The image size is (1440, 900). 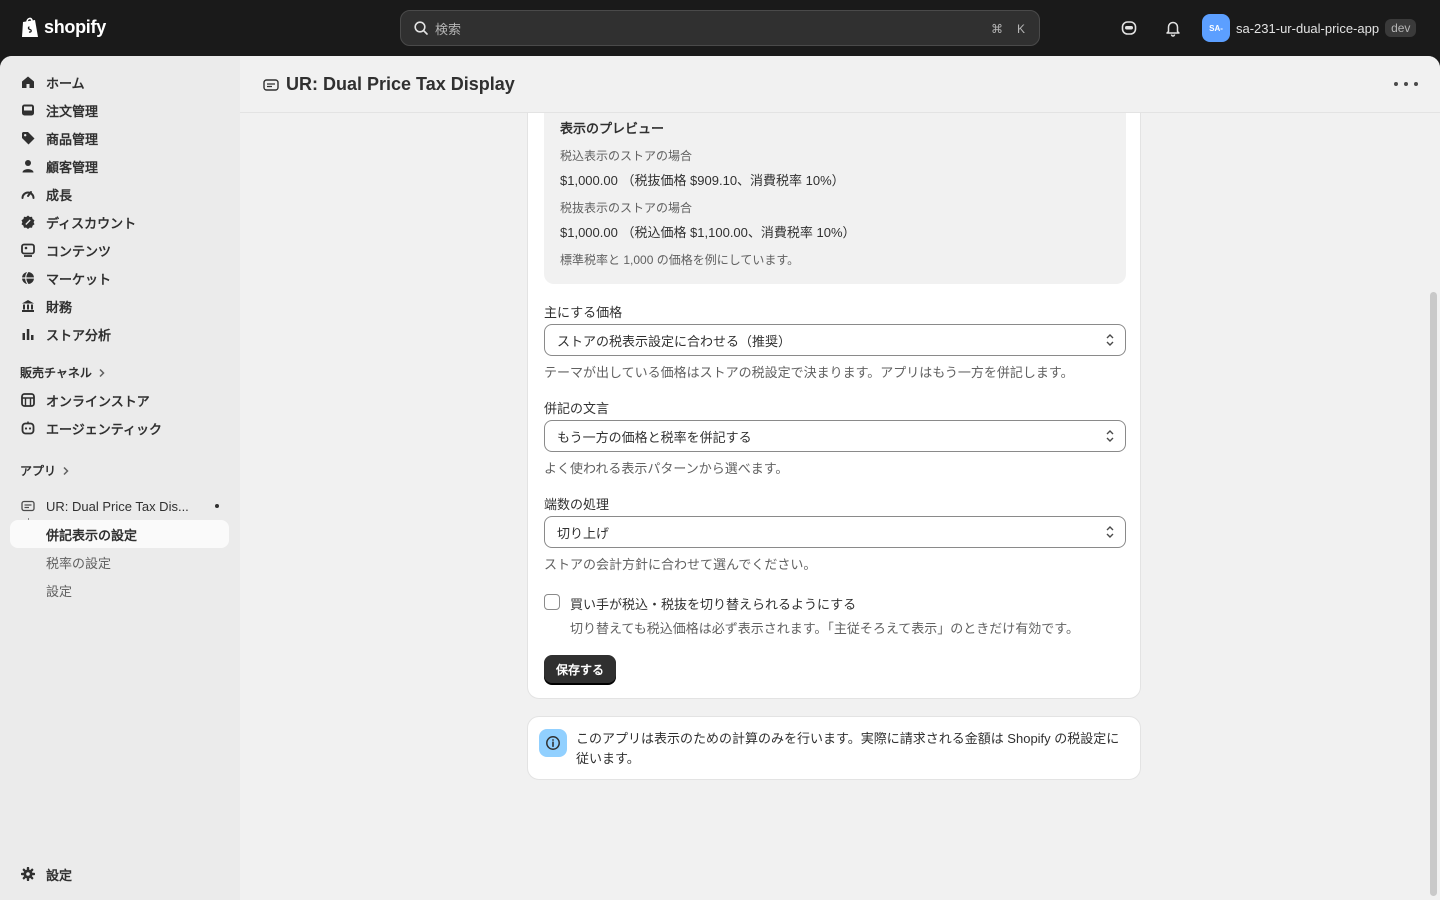 I want to click on apps-header: アプリ, so click(x=45, y=470).